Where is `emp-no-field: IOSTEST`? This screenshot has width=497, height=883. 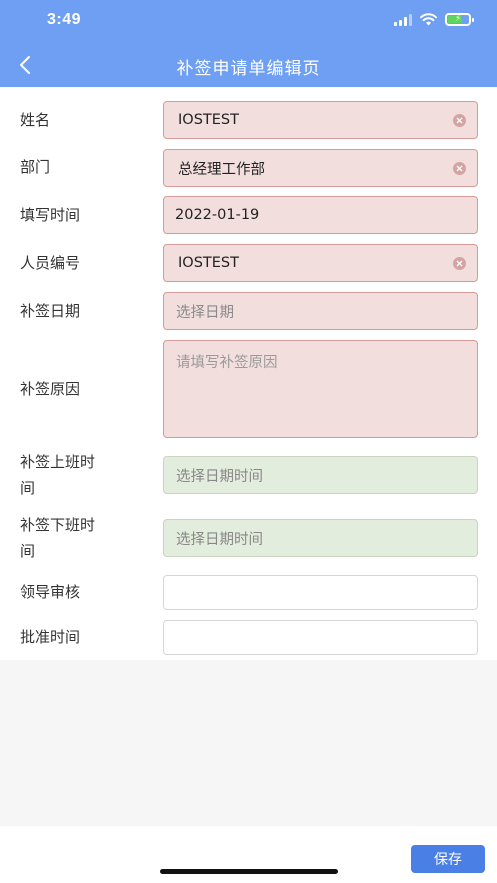 emp-no-field: IOSTEST is located at coordinates (320, 263).